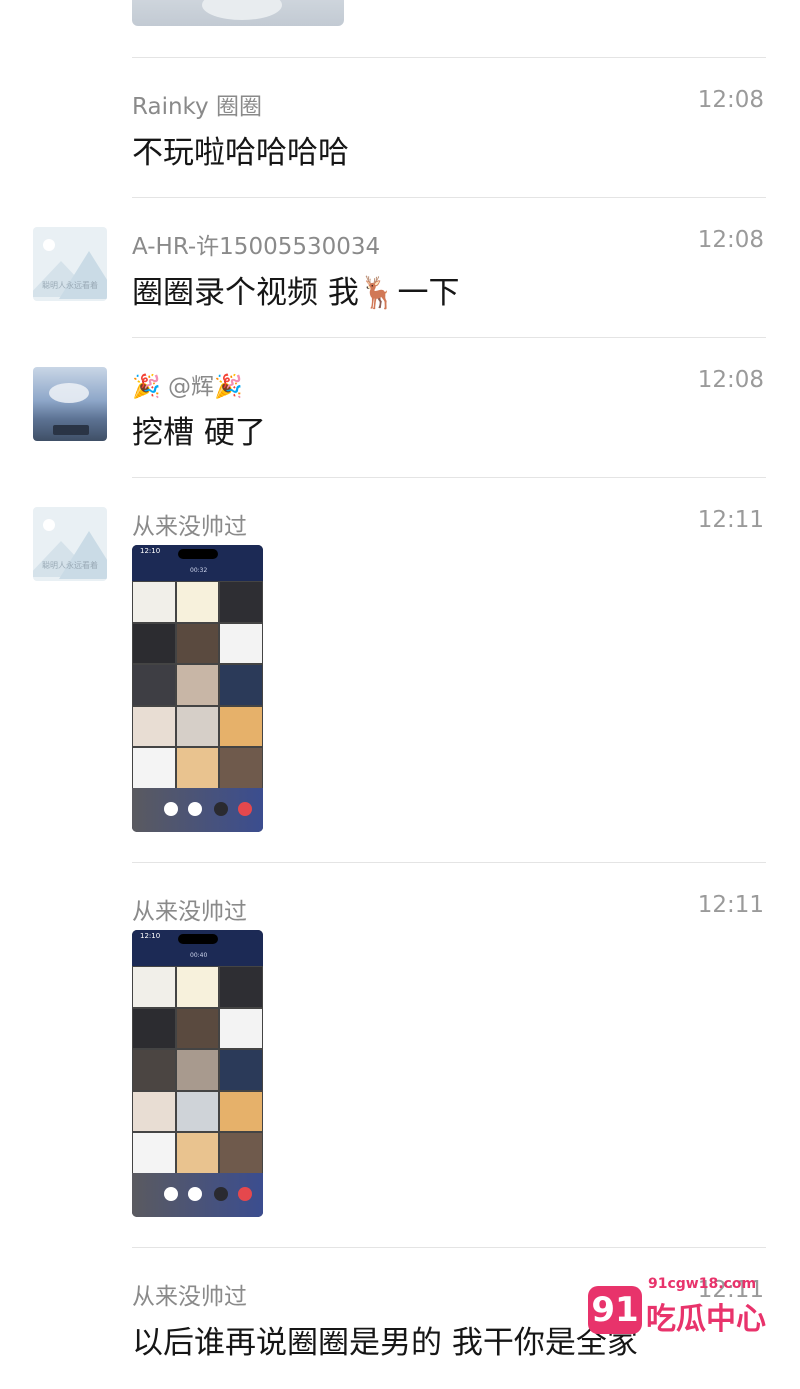  I want to click on chat-message: 🎉 @辉🎉 12:08 挖槽 硬了, so click(400, 407).